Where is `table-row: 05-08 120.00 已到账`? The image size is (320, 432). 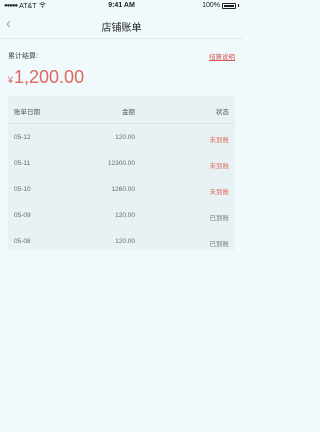
table-row: 05-08 120.00 已到账 is located at coordinates (121, 241).